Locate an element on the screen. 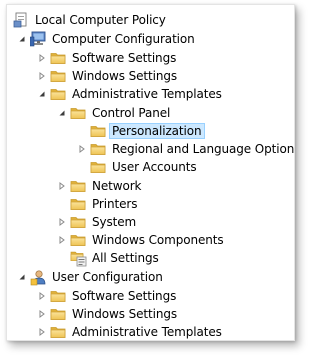  tree-node-administrative-templates: Administrative Templates is located at coordinates (130, 94).